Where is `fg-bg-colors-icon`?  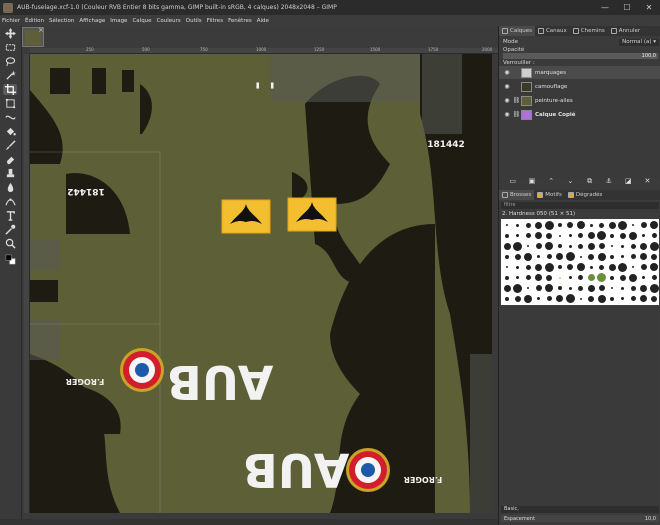 fg-bg-colors-icon is located at coordinates (10, 259).